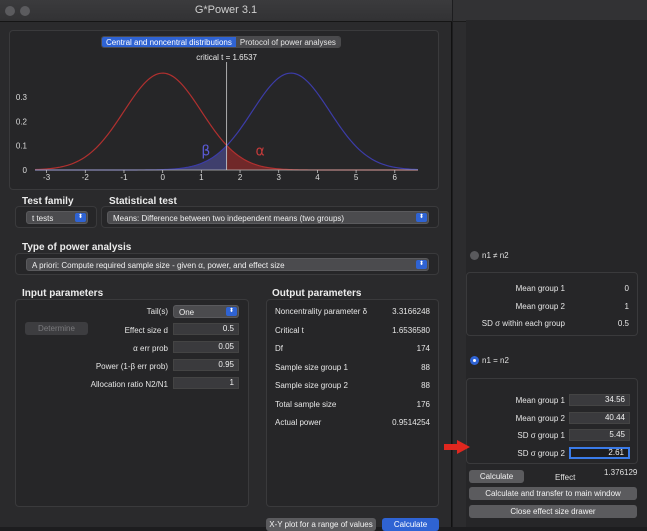  Describe the element at coordinates (279, 177) in the screenshot. I see `x-tick-label: 3` at that location.